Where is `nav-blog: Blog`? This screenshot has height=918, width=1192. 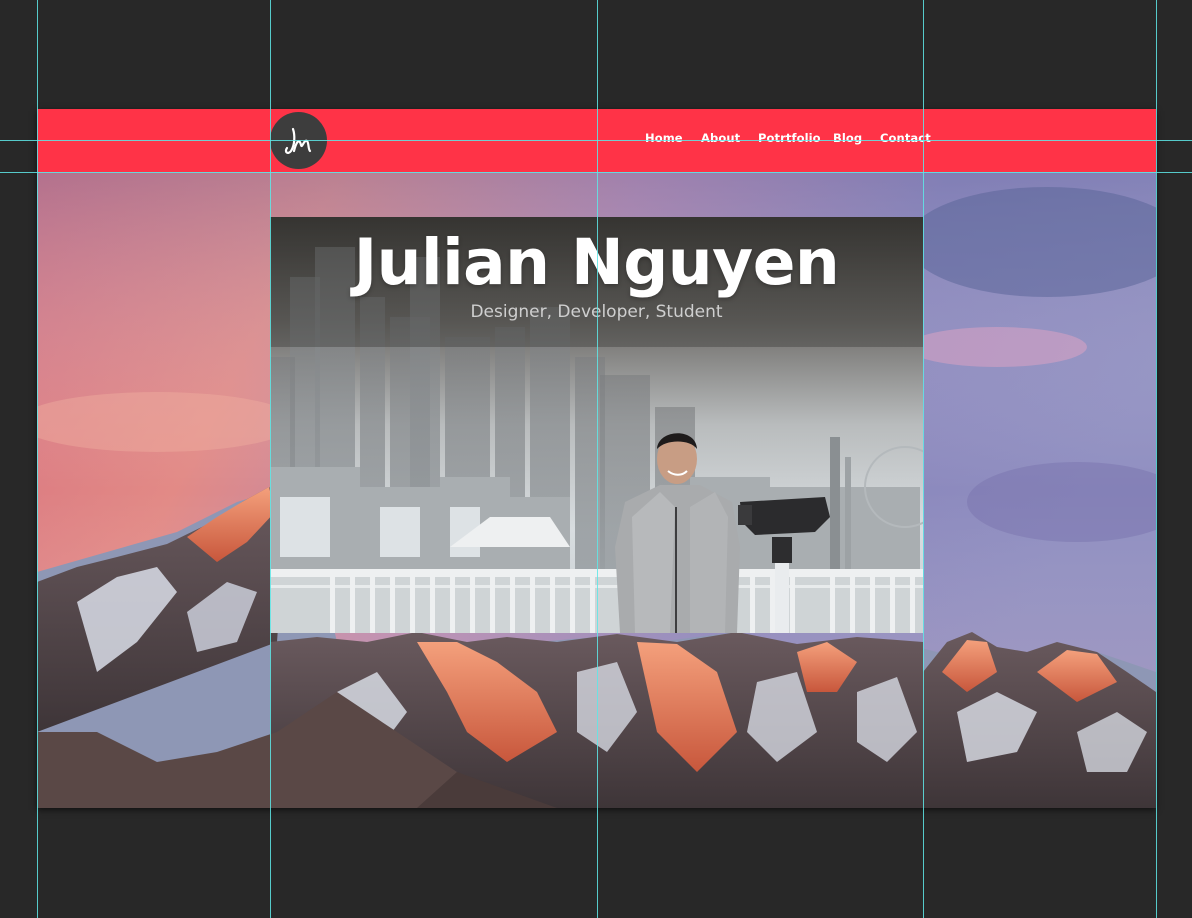
nav-blog: Blog is located at coordinates (847, 138).